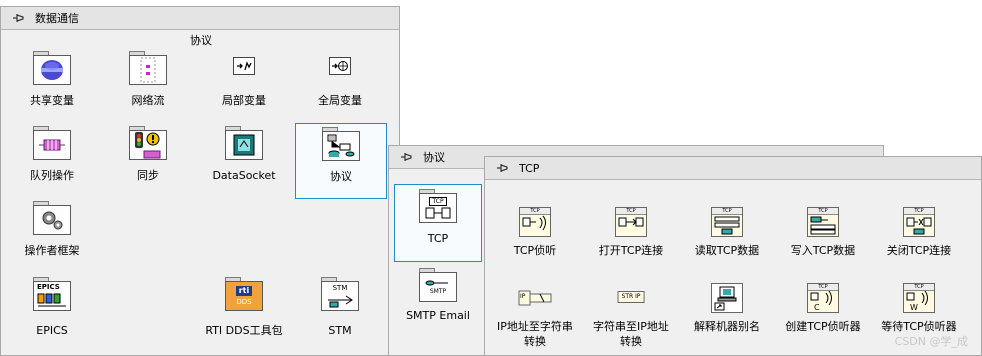 This screenshot has width=982, height=356. Describe the element at coordinates (919, 326) in the screenshot. I see `item-label: 等待TCP侦听器` at that location.